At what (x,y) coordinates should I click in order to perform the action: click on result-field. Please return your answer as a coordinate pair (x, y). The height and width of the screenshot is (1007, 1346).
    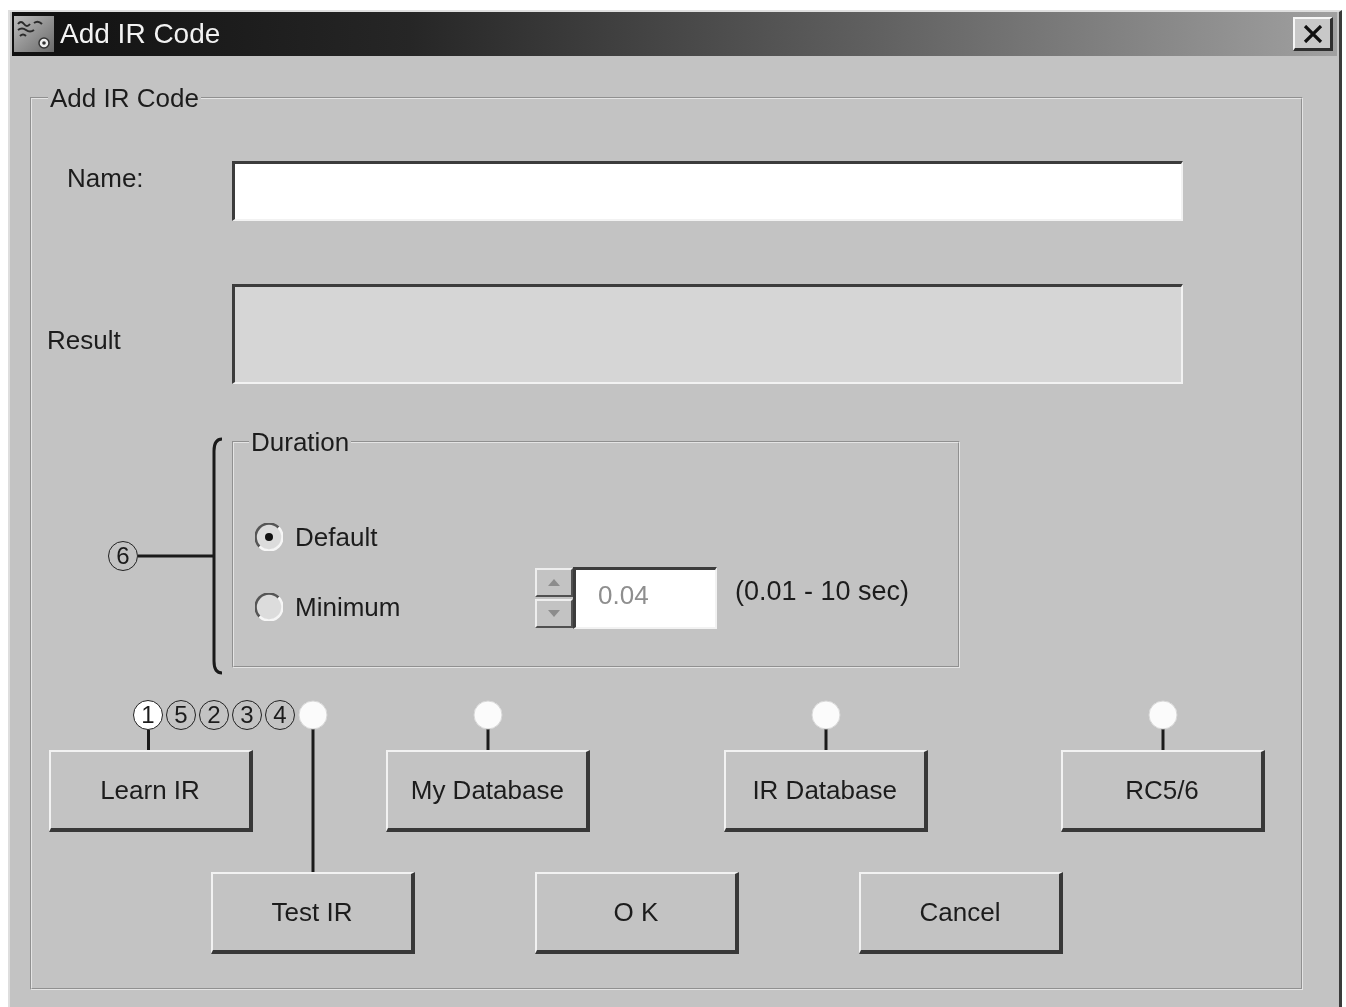
    Looking at the image, I should click on (707, 334).